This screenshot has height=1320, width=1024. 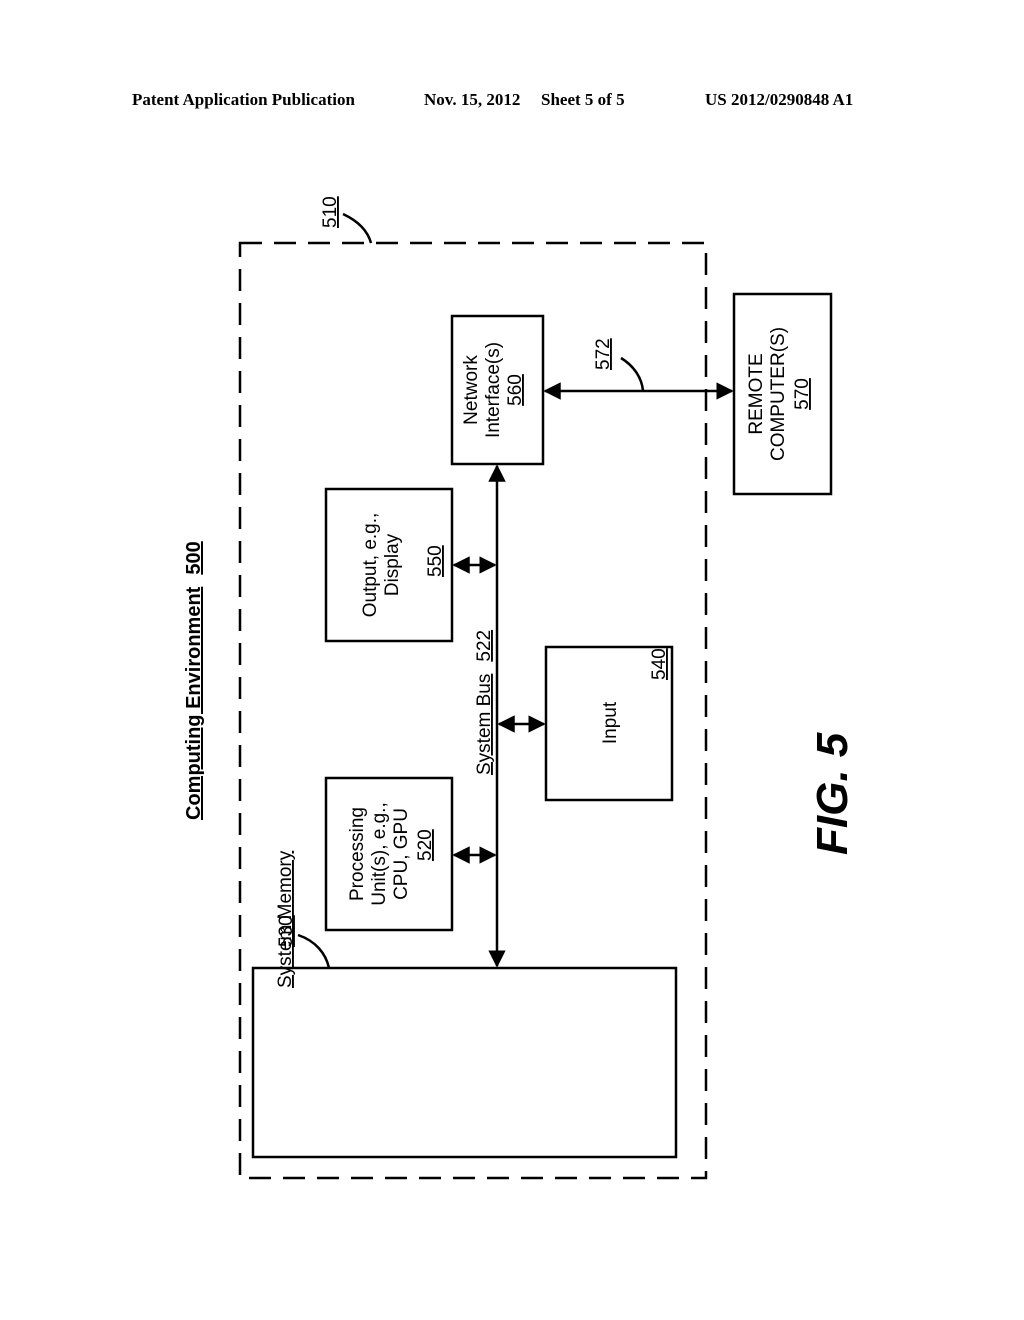 What do you see at coordinates (515, 390) in the screenshot?
I see `network-ref: 560` at bounding box center [515, 390].